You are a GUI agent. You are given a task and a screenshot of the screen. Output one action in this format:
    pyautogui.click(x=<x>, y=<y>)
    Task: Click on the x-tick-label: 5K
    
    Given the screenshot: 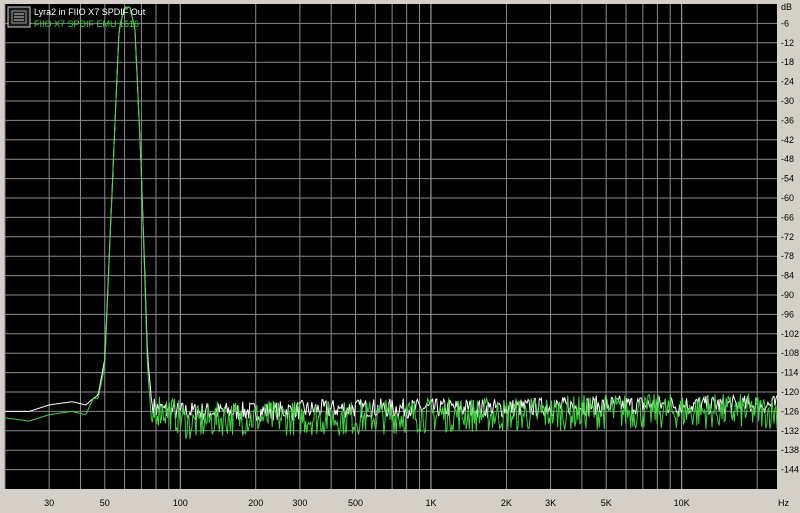 What is the action you would take?
    pyautogui.click(x=606, y=503)
    